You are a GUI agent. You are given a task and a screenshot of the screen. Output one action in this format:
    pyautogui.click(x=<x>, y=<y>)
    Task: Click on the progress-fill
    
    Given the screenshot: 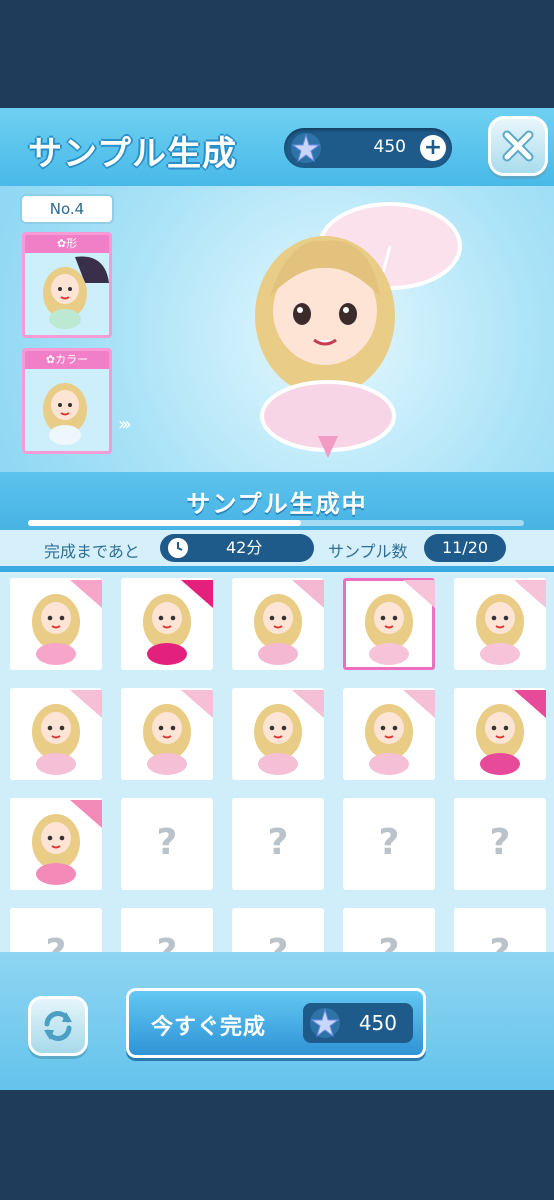 What is the action you would take?
    pyautogui.click(x=164, y=523)
    